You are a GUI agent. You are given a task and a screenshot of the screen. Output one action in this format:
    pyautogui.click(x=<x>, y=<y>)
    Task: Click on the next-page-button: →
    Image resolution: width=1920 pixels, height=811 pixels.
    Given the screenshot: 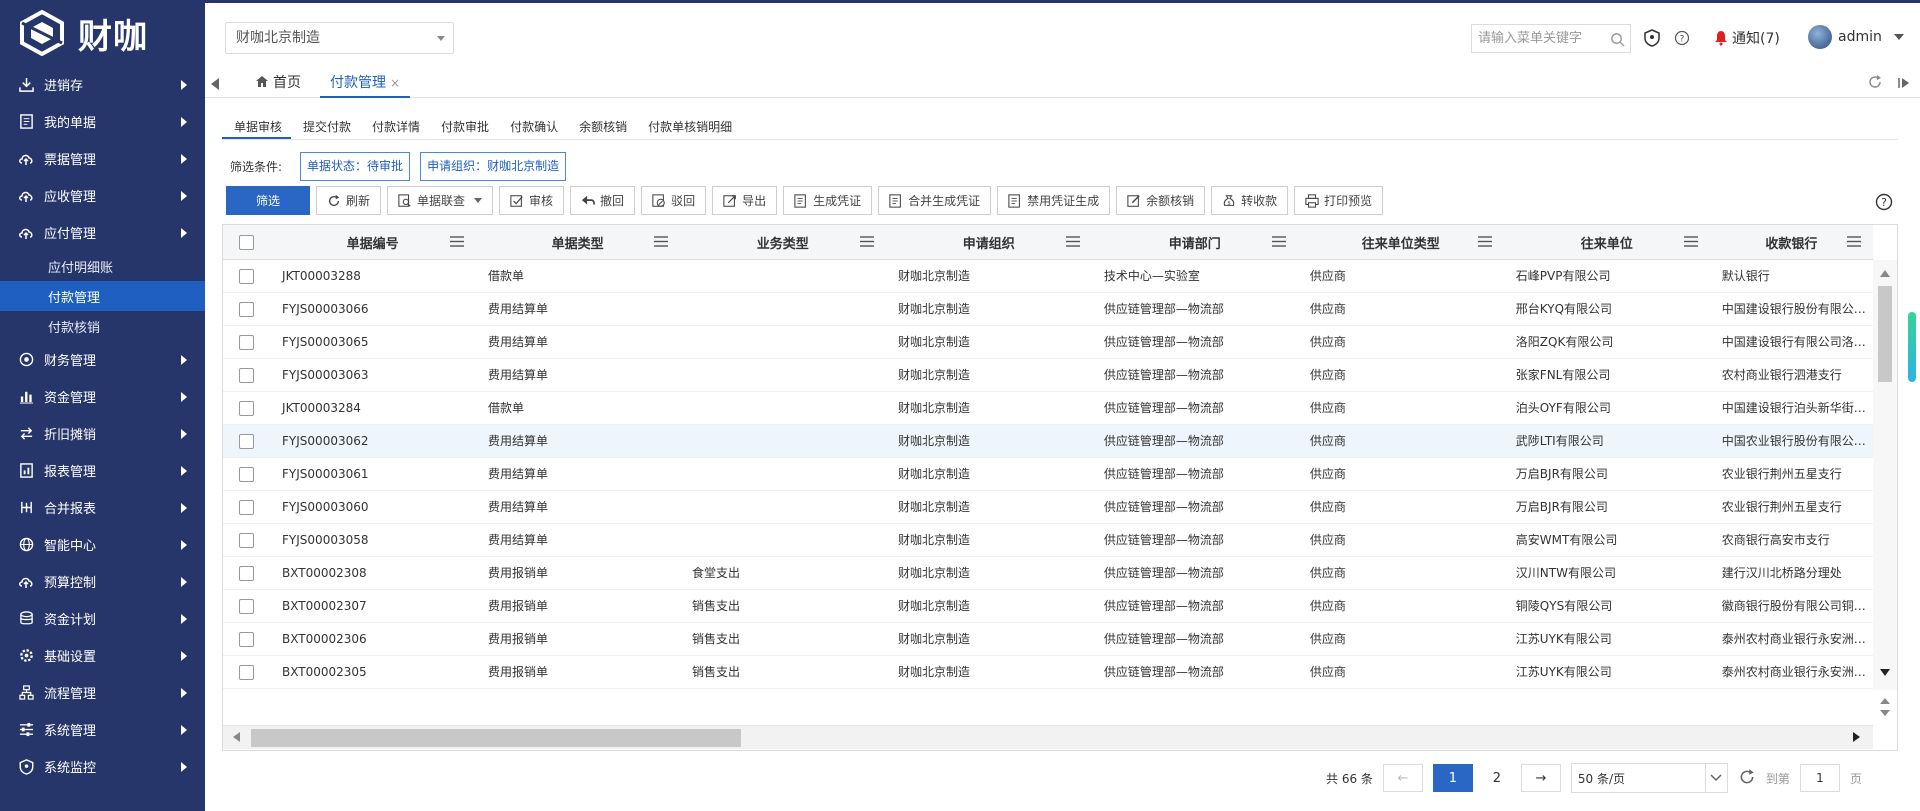 What is the action you would take?
    pyautogui.click(x=1540, y=778)
    